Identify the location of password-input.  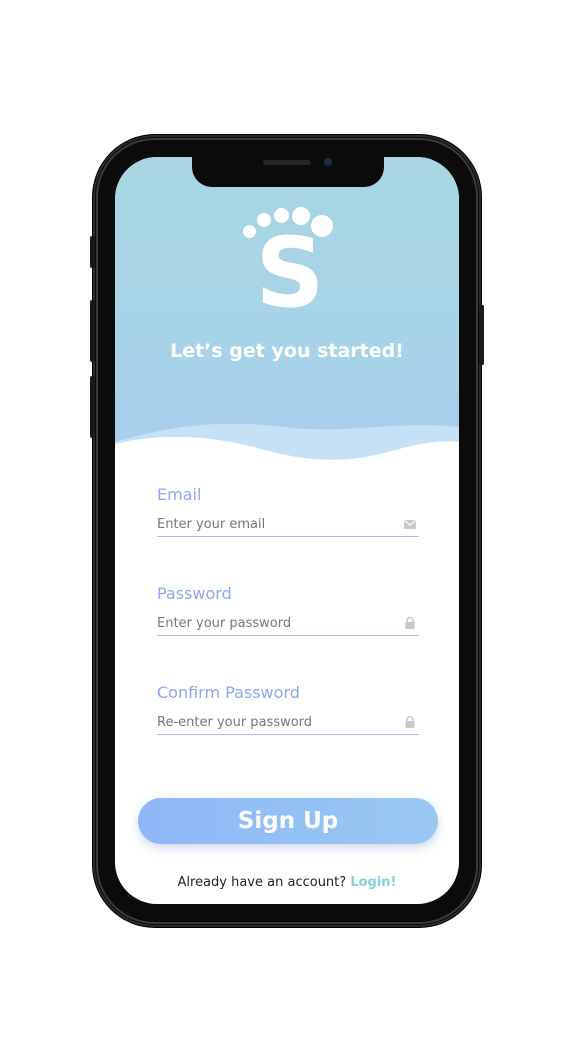
(274, 623).